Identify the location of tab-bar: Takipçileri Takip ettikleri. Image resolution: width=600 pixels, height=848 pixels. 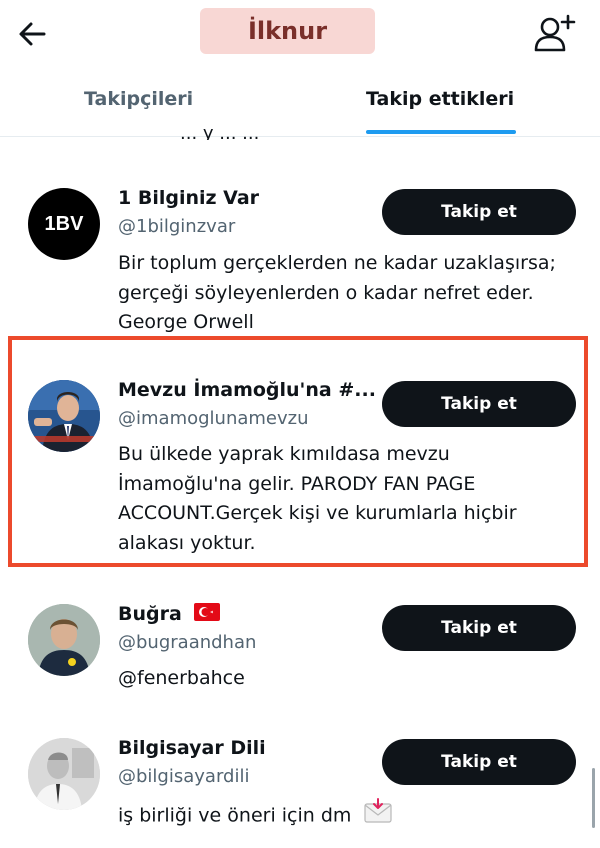
(300, 101).